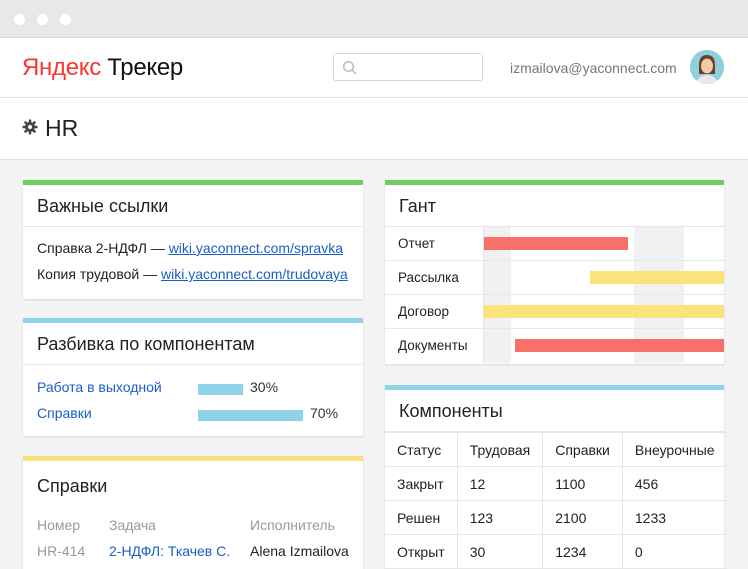  What do you see at coordinates (374, 19) in the screenshot?
I see `window-titlebar` at bounding box center [374, 19].